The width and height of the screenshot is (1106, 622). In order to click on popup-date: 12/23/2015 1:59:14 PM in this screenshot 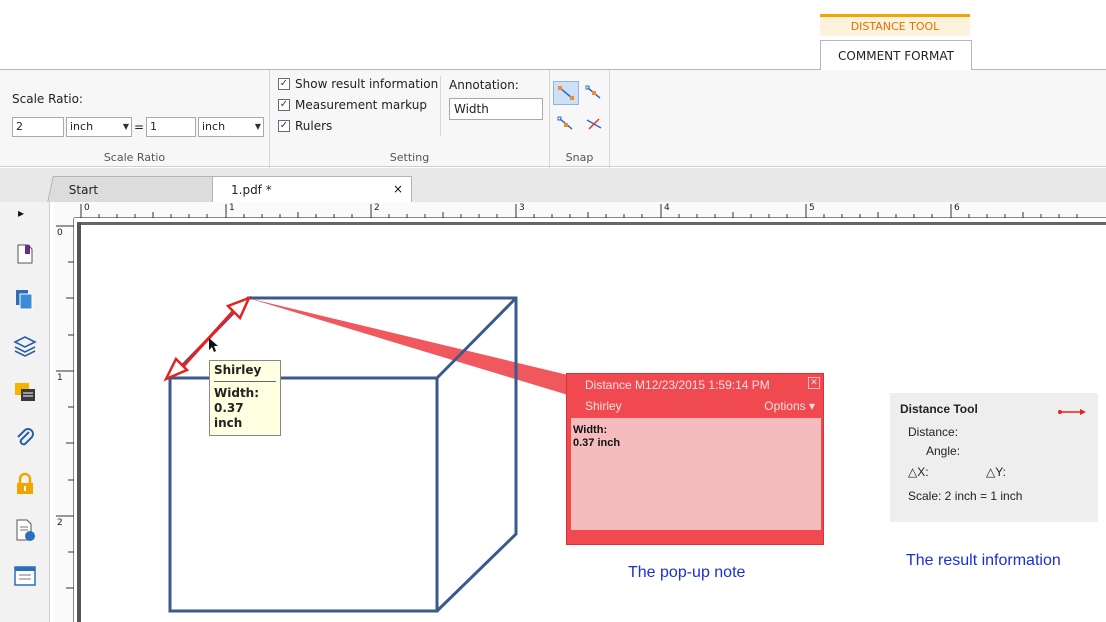, I will do `click(707, 385)`.